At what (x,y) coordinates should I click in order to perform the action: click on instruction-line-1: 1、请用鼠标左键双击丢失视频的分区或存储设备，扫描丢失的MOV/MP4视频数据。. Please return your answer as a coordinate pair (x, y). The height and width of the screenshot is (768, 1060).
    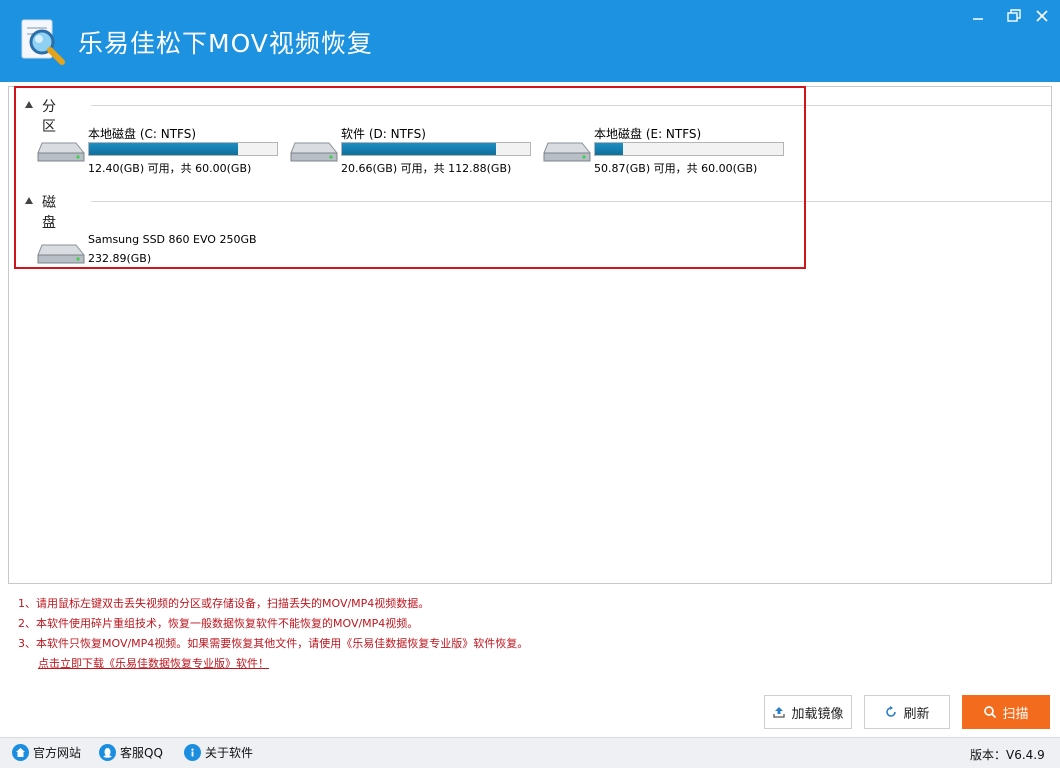
    Looking at the image, I should click on (224, 603).